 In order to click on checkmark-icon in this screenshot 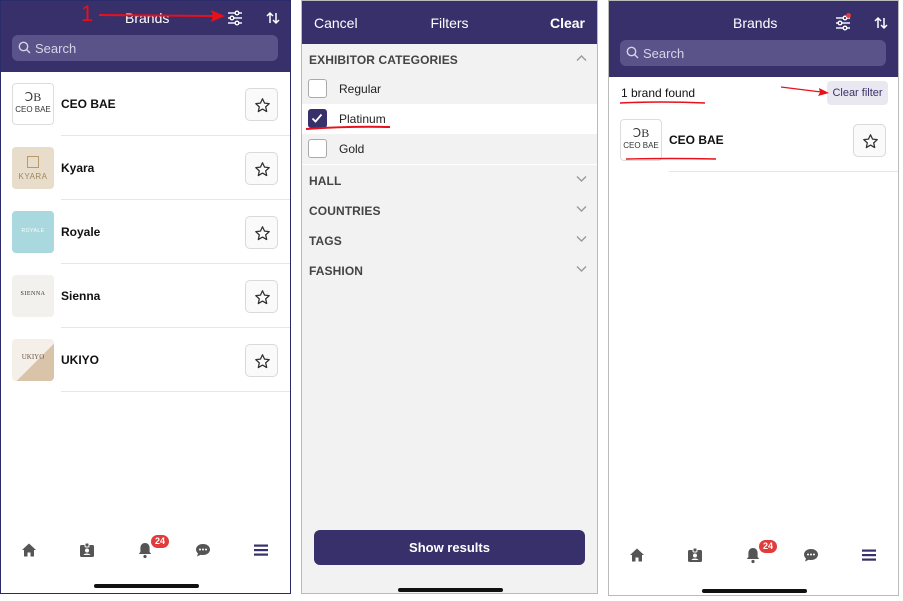, I will do `click(317, 118)`.